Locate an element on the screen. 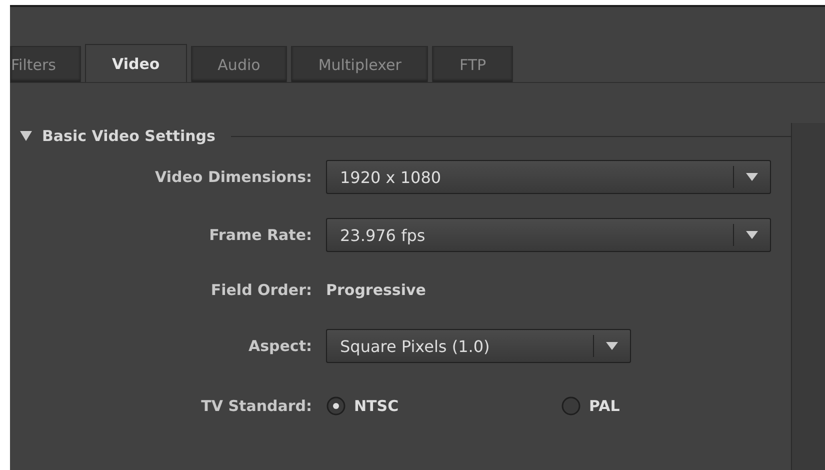  field-label: Frame Rate: is located at coordinates (260, 235).